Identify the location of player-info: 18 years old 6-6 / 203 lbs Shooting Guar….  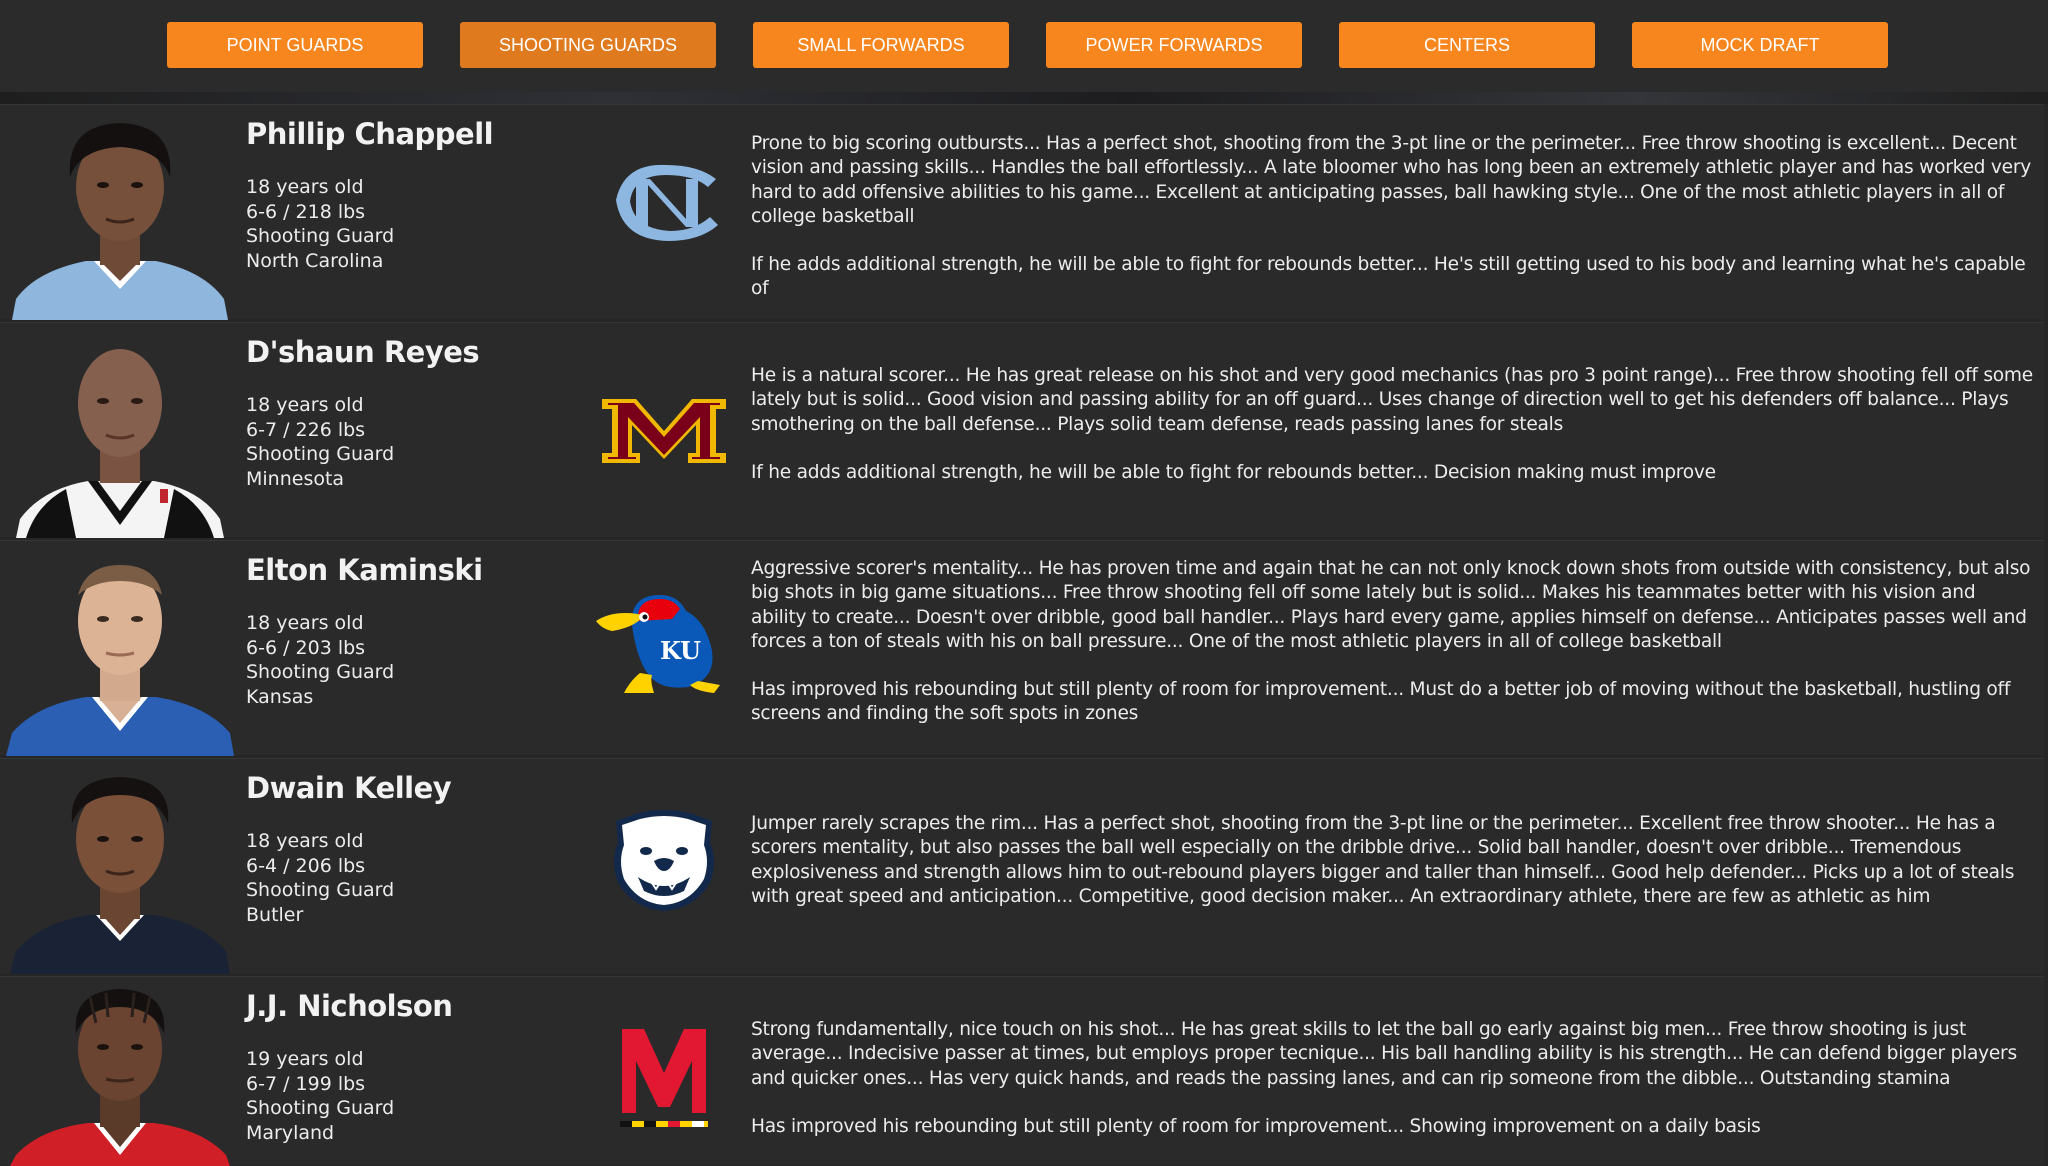
(320, 660).